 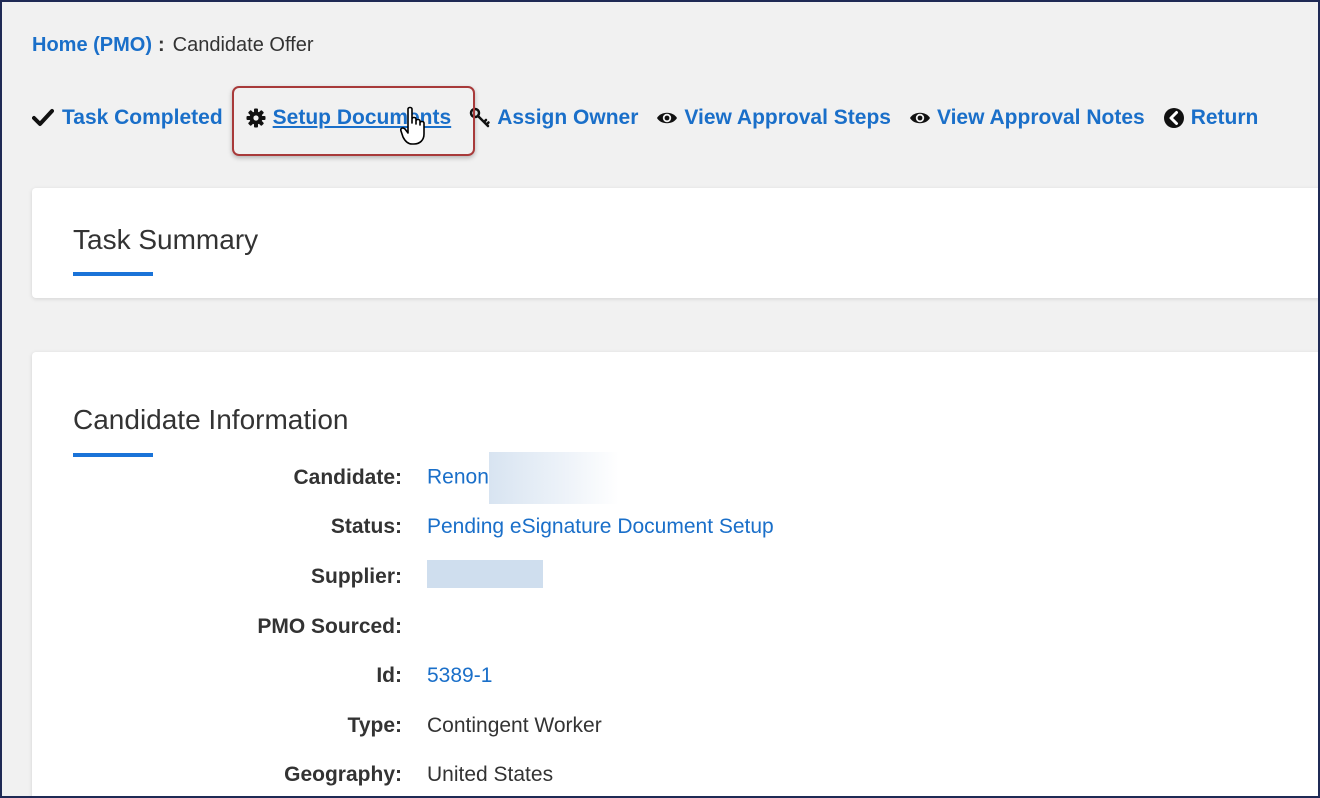 What do you see at coordinates (458, 477) in the screenshot?
I see `candidate-name: Renon` at bounding box center [458, 477].